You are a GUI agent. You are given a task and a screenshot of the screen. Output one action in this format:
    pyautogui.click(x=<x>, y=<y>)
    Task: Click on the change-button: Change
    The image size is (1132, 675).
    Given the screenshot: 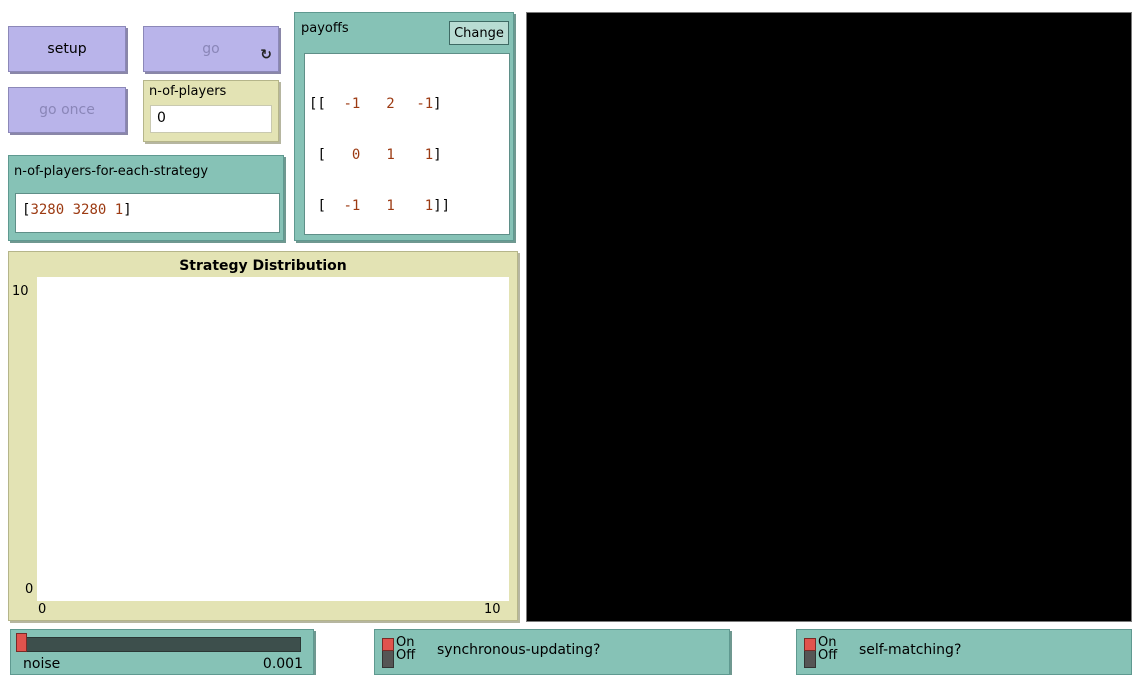 What is the action you would take?
    pyautogui.click(x=479, y=33)
    